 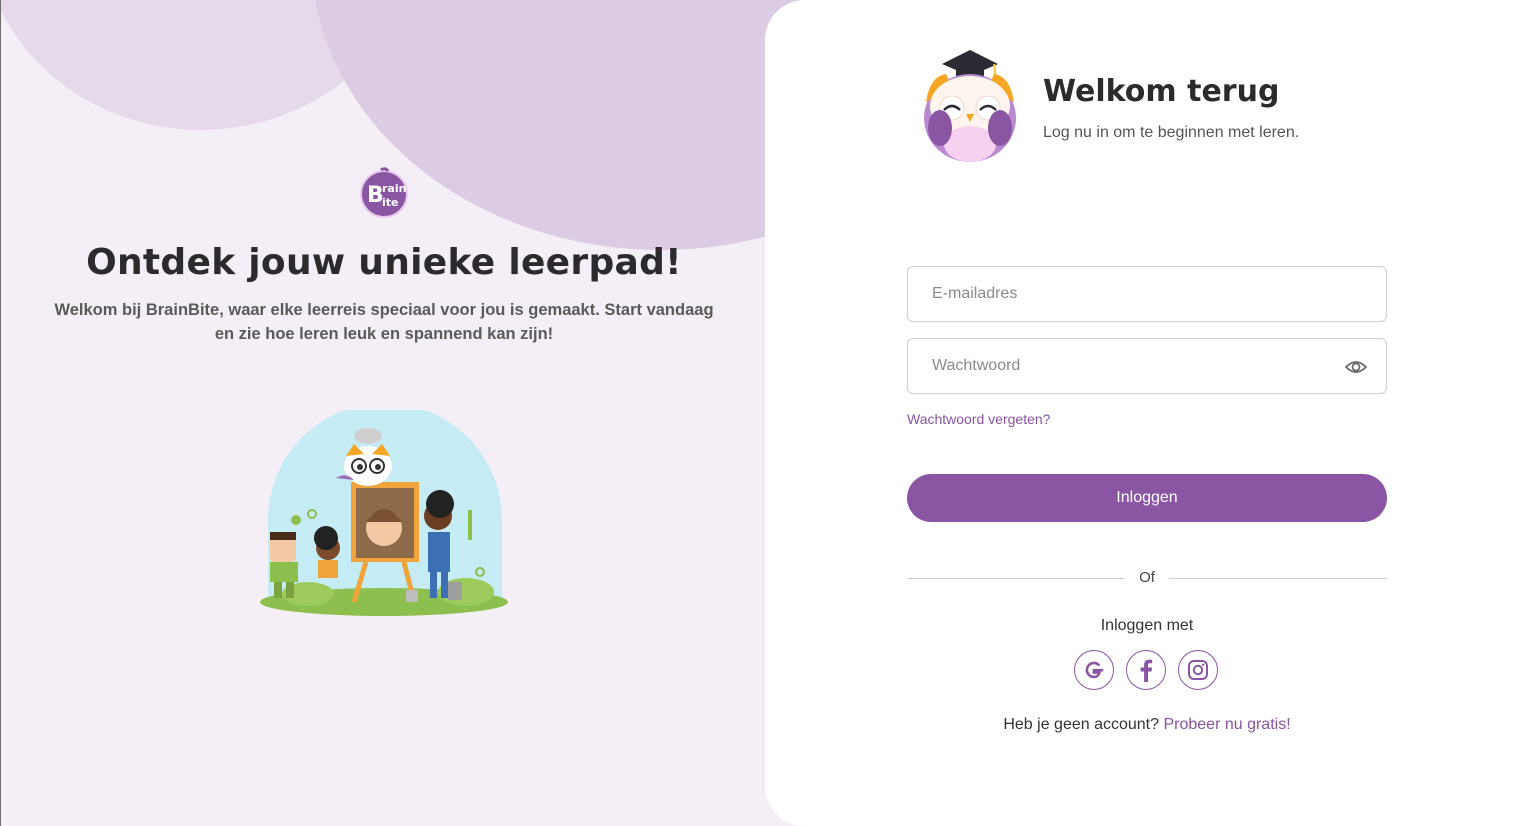 I want to click on signup-row: Heb je geen account? Probeer nu gratis!, so click(x=1147, y=725).